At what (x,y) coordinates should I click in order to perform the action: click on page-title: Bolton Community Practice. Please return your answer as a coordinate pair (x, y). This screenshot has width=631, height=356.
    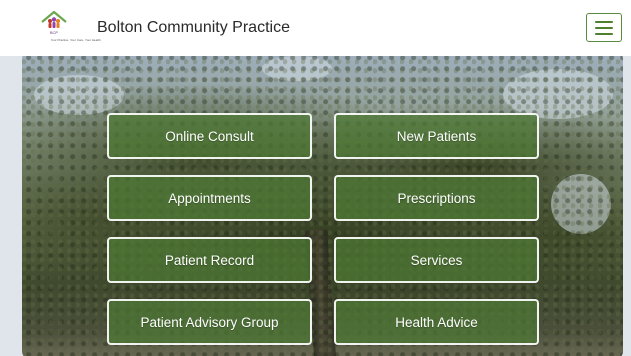
    Looking at the image, I should click on (193, 28).